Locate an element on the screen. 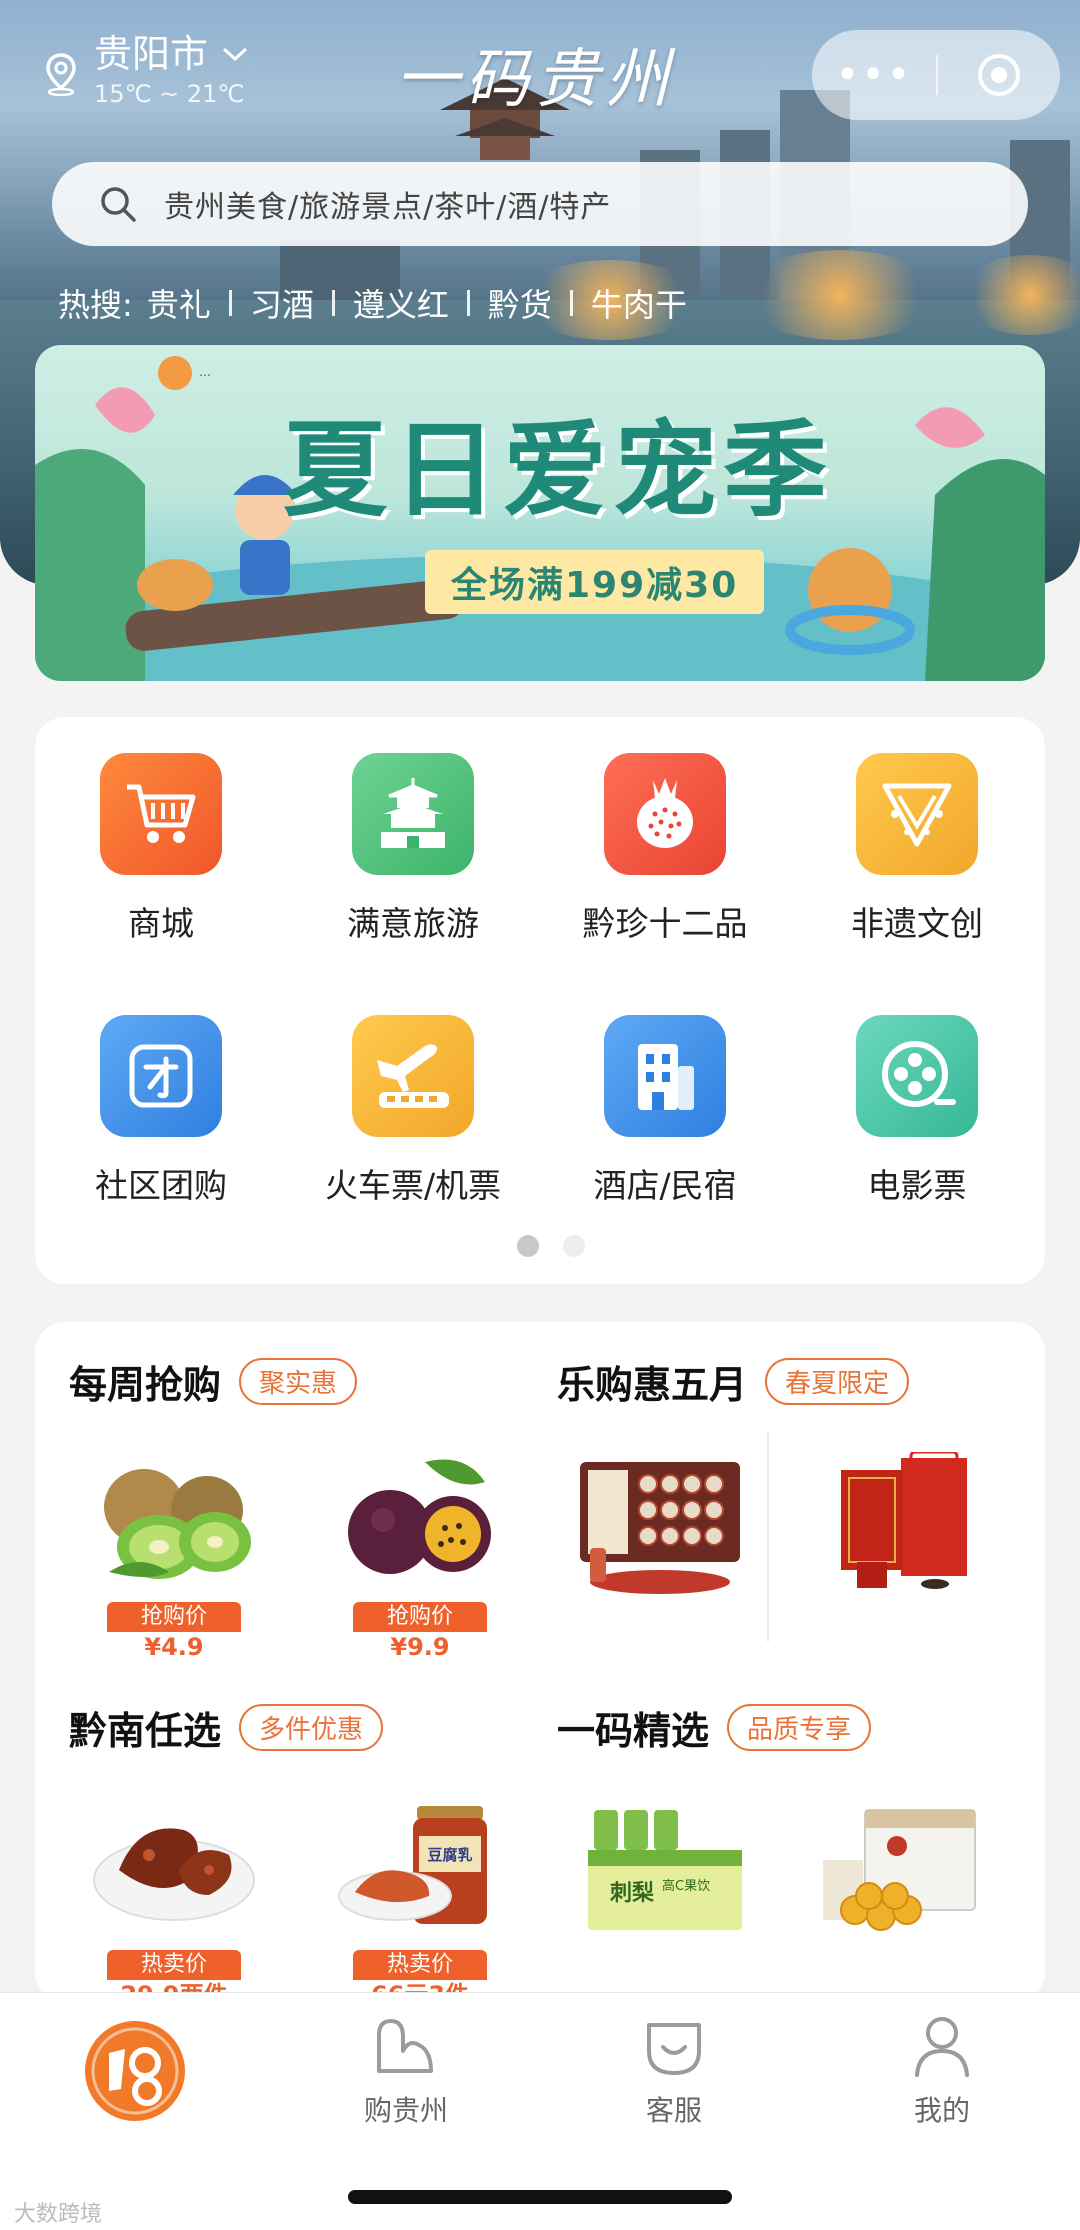 Image resolution: width=1080 pixels, height=2230 pixels. tab-profile: 我的 is located at coordinates (942, 2070).